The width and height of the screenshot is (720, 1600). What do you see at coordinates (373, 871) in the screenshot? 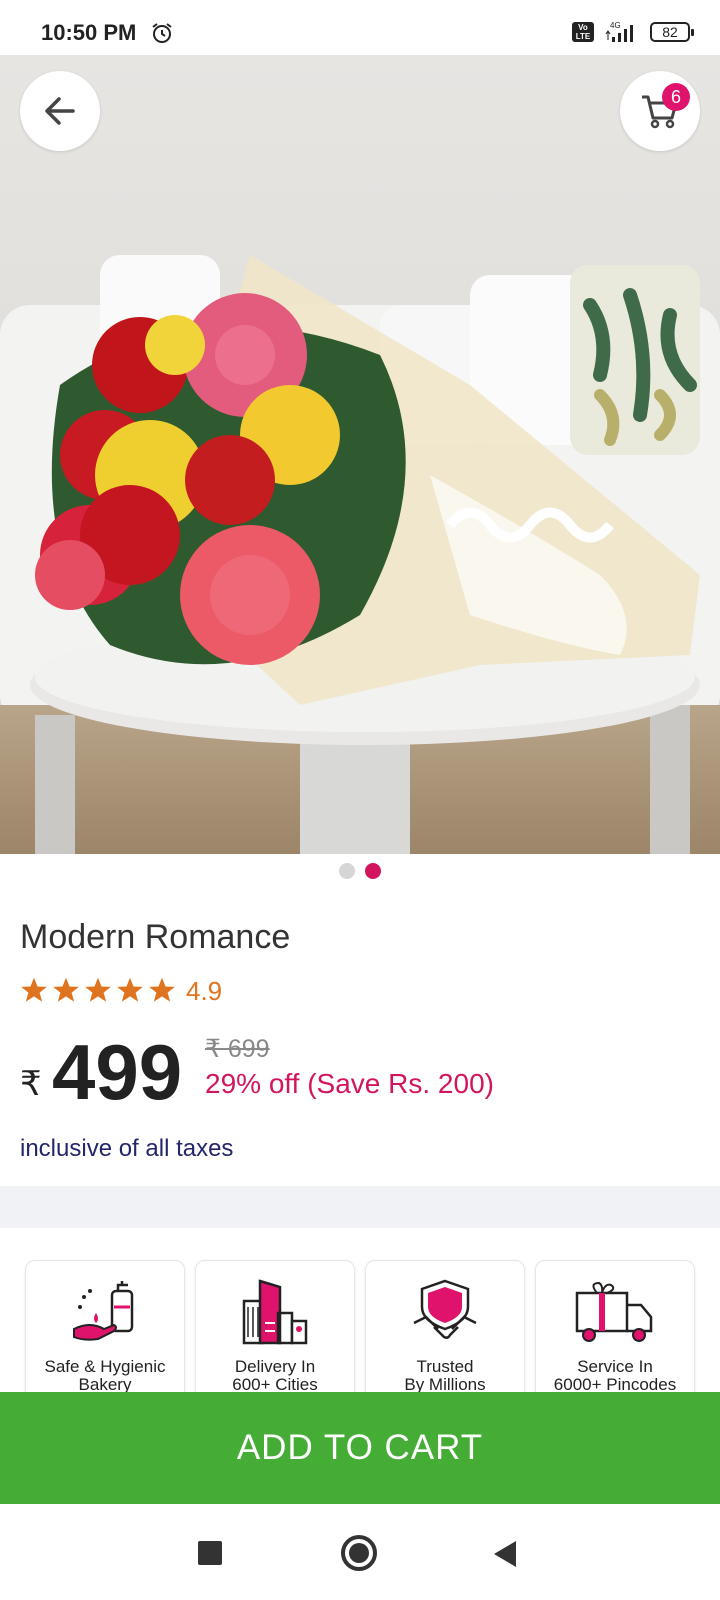
I see `carousel-dot-active` at bounding box center [373, 871].